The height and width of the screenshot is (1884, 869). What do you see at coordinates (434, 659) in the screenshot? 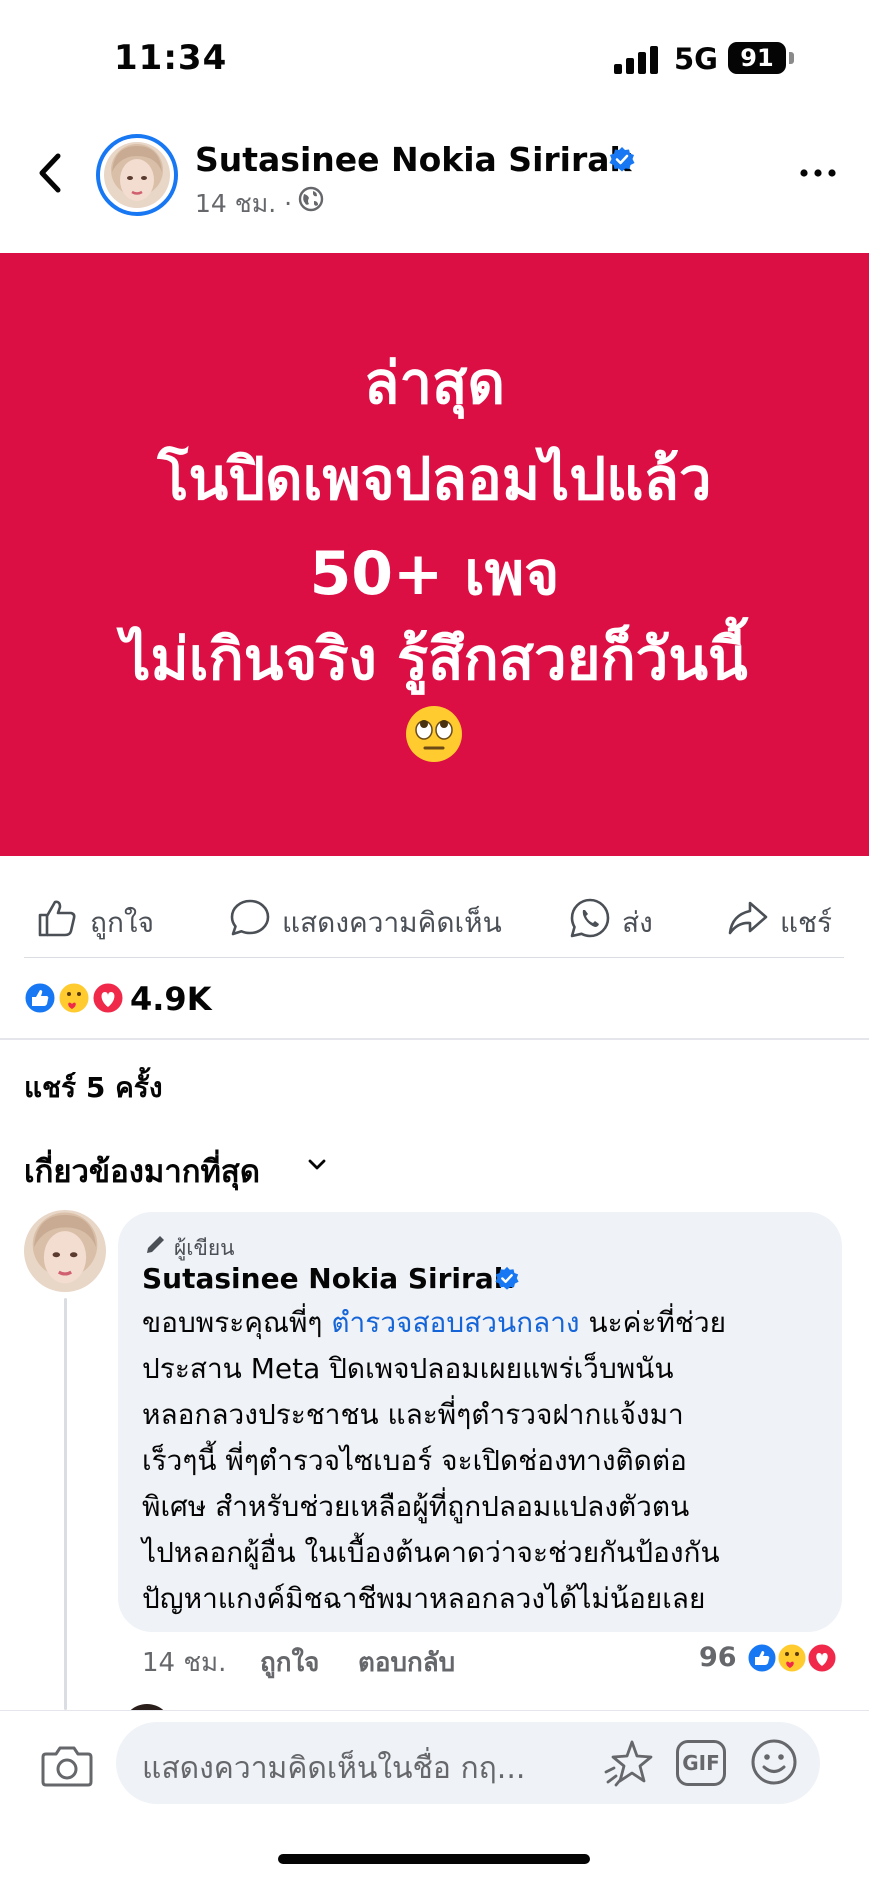
I see `banner-line-4: ไม่เกินจริง รู้สึกสวยก็วันนี้` at bounding box center [434, 659].